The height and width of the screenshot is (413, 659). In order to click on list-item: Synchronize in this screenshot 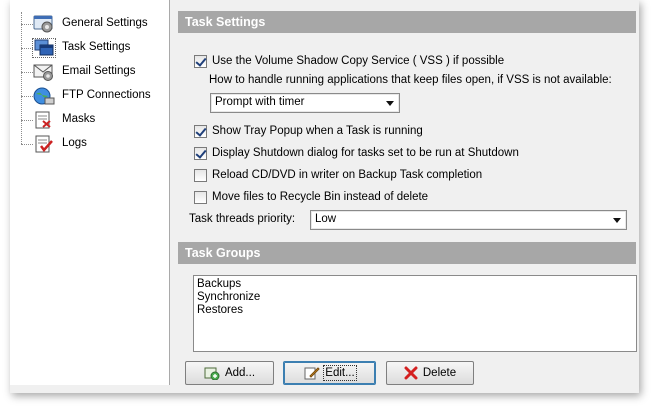, I will do `click(415, 297)`.